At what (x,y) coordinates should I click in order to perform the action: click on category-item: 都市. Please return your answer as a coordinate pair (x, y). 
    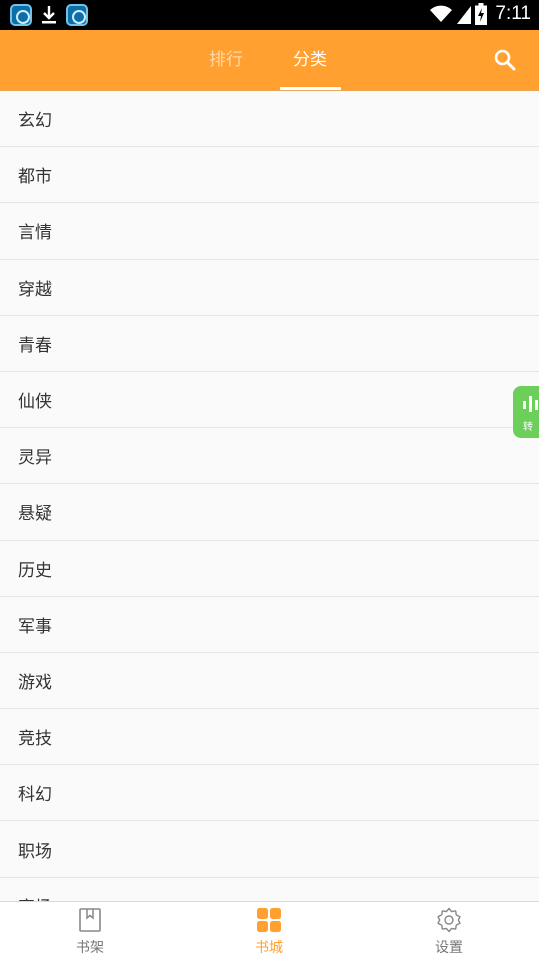
    Looking at the image, I should click on (269, 175).